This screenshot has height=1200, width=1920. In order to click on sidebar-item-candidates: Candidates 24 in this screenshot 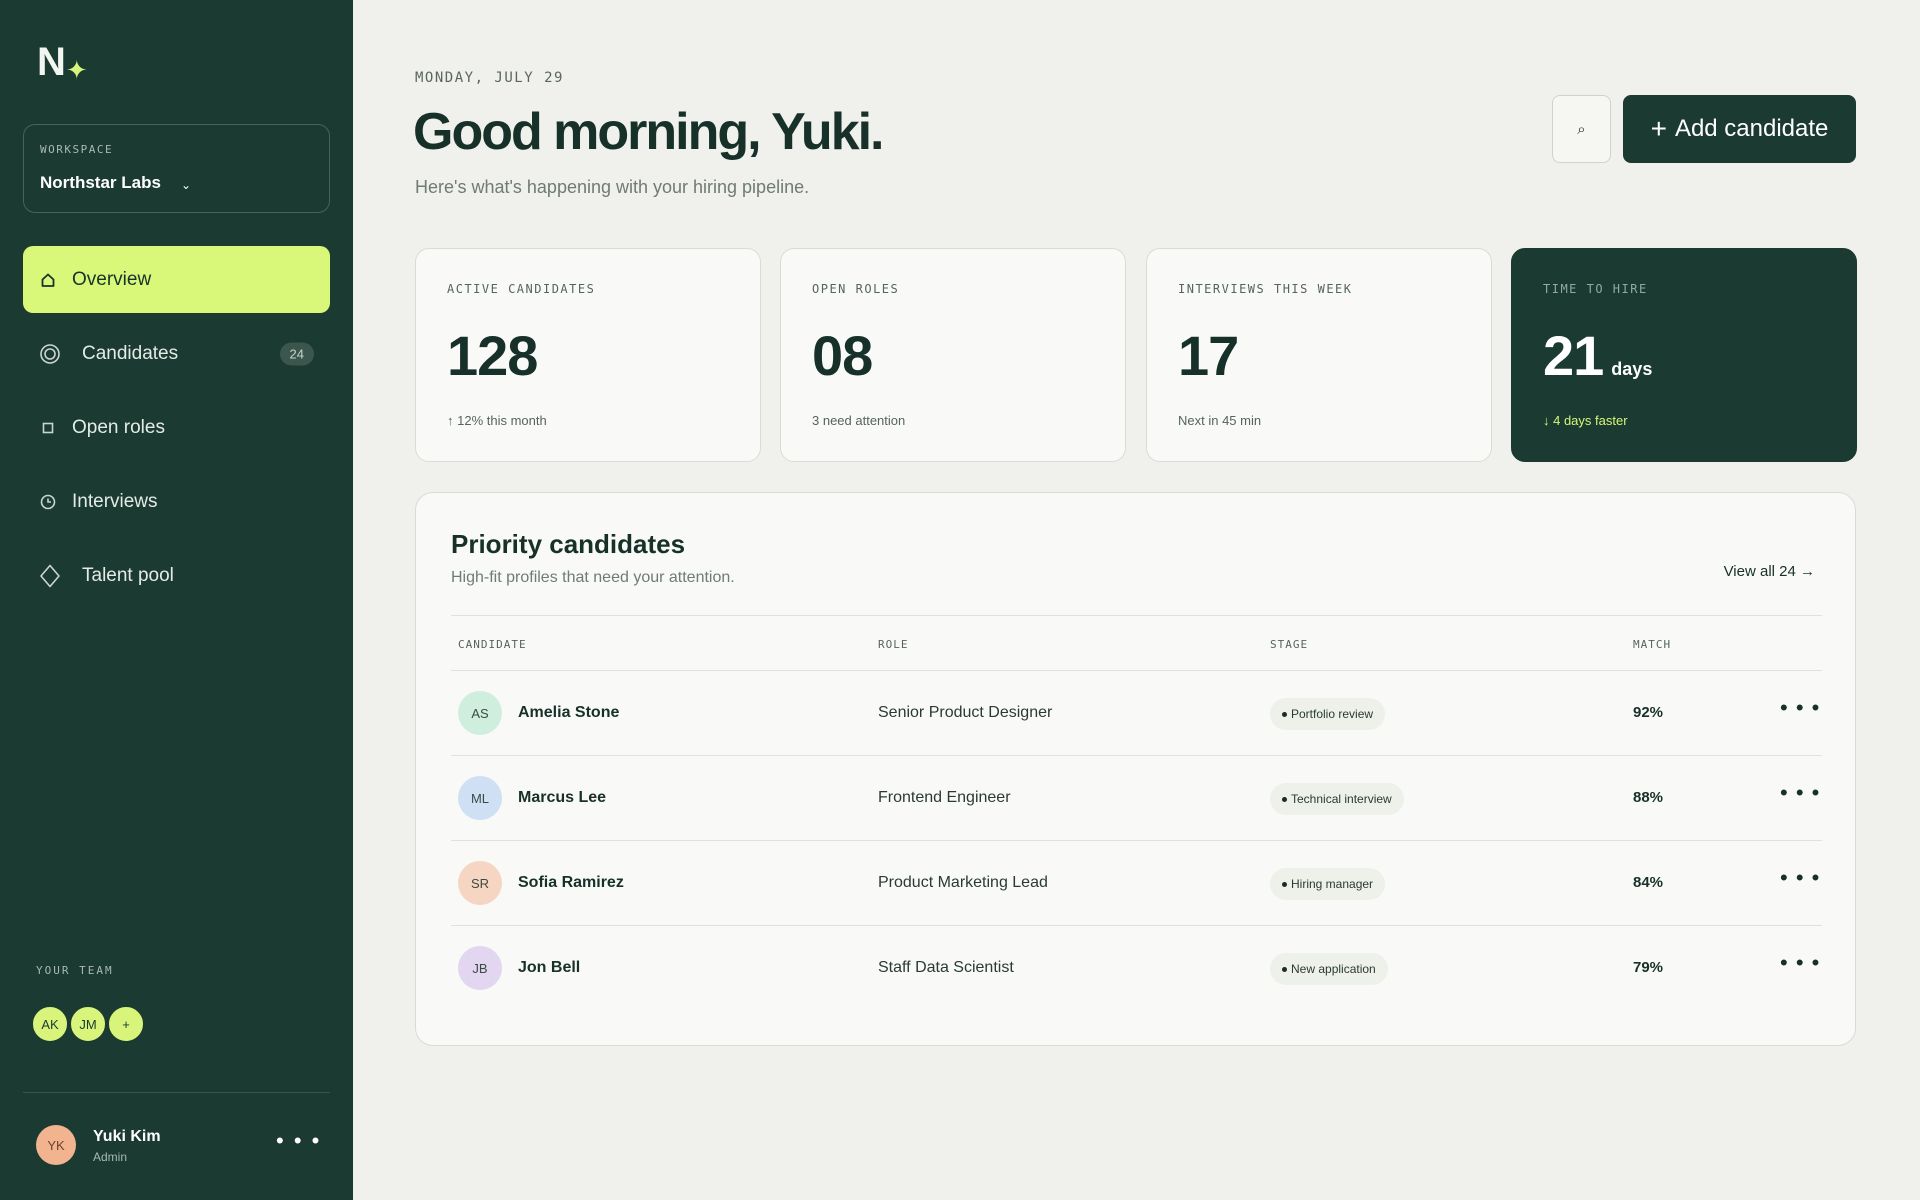, I will do `click(176, 353)`.